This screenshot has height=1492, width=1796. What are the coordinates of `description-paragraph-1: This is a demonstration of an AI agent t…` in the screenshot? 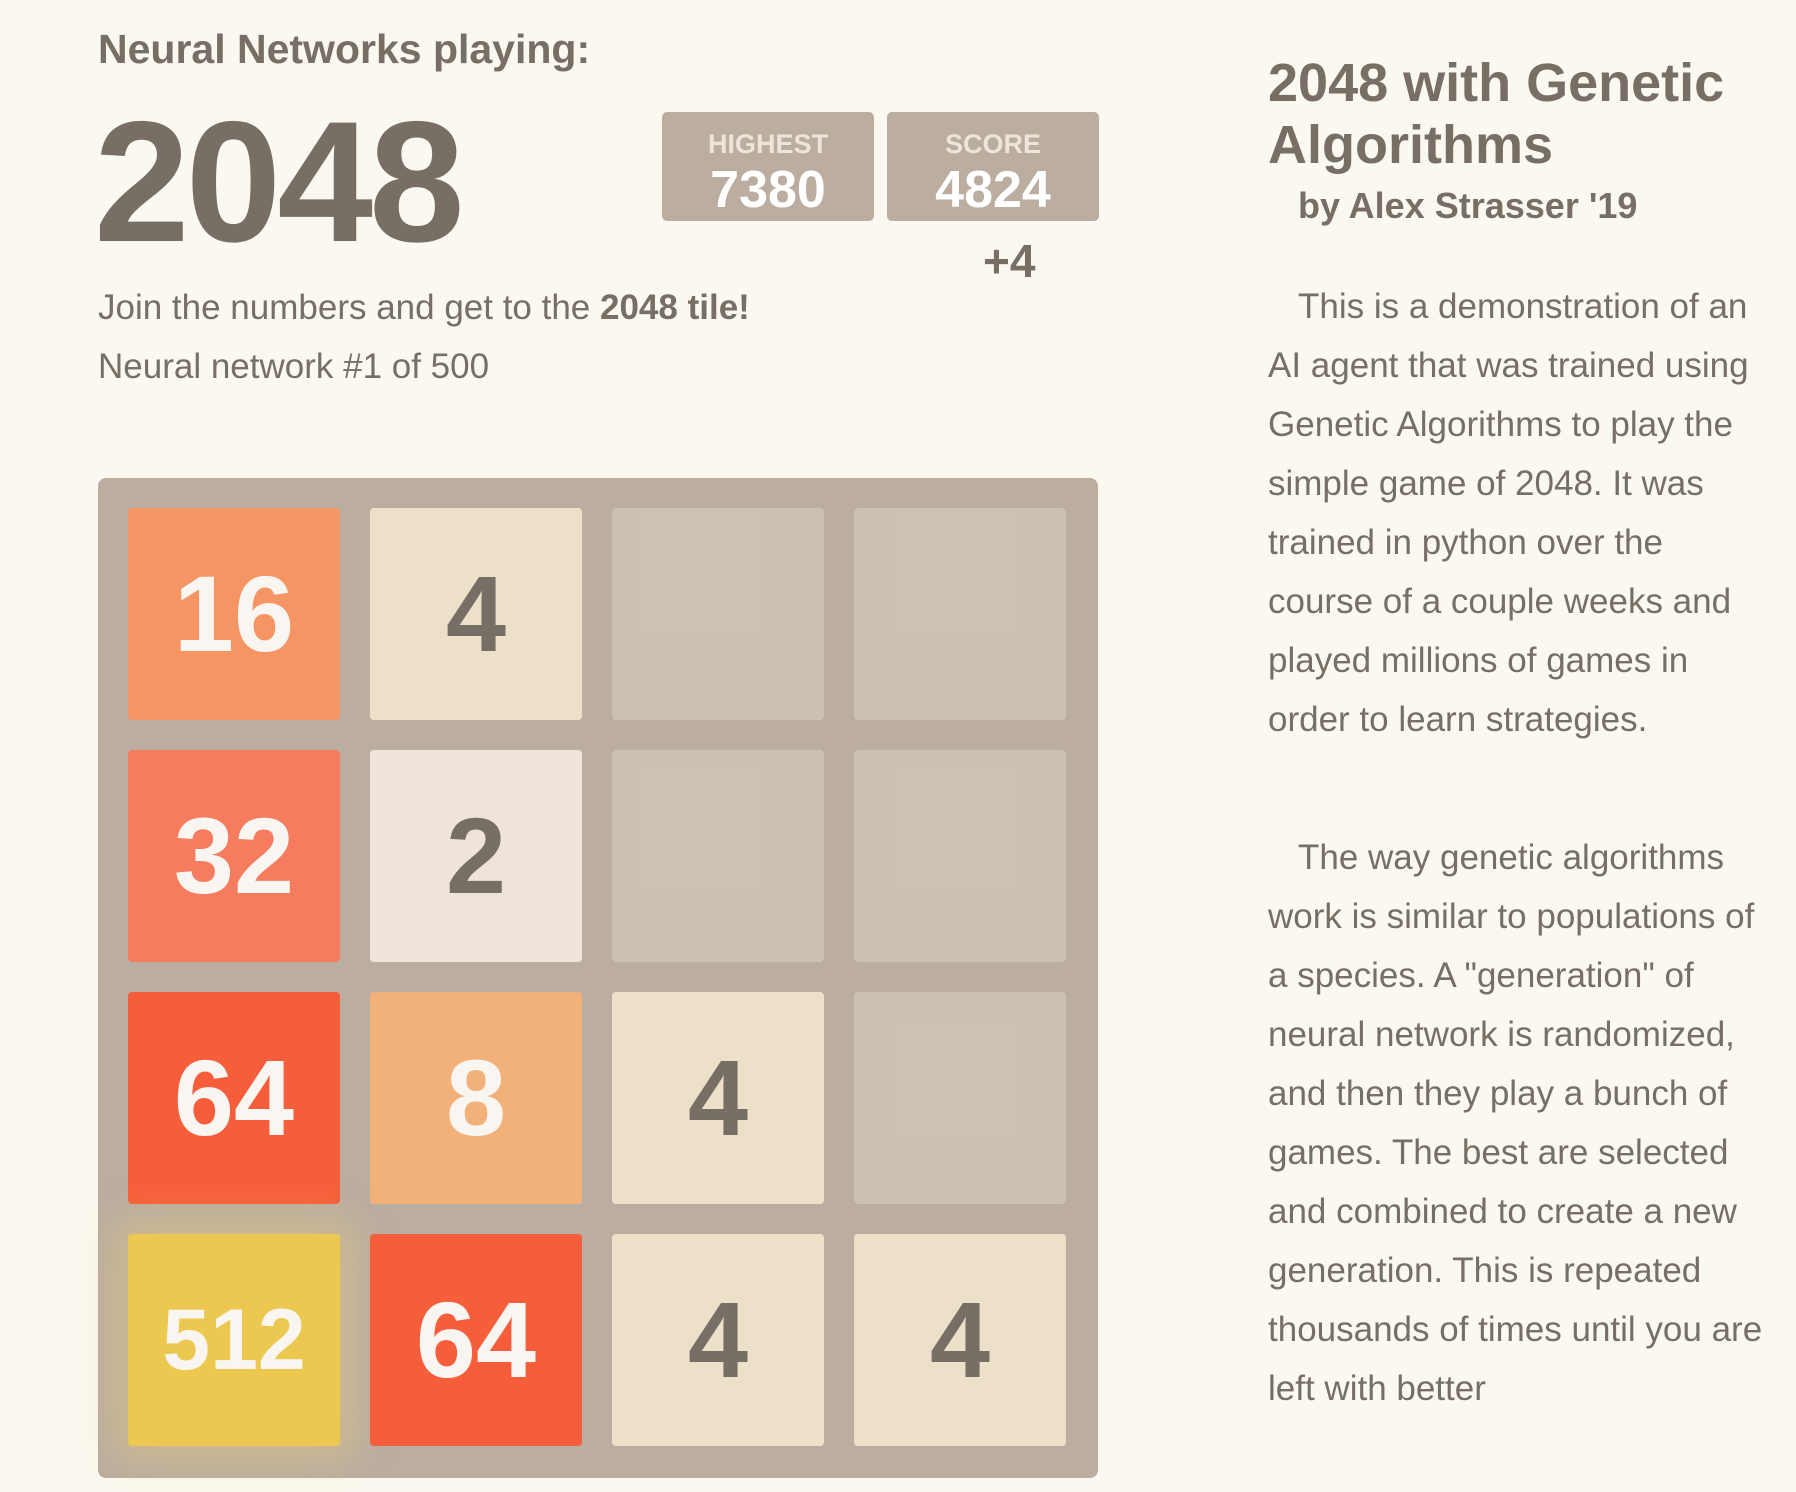 It's located at (1508, 513).